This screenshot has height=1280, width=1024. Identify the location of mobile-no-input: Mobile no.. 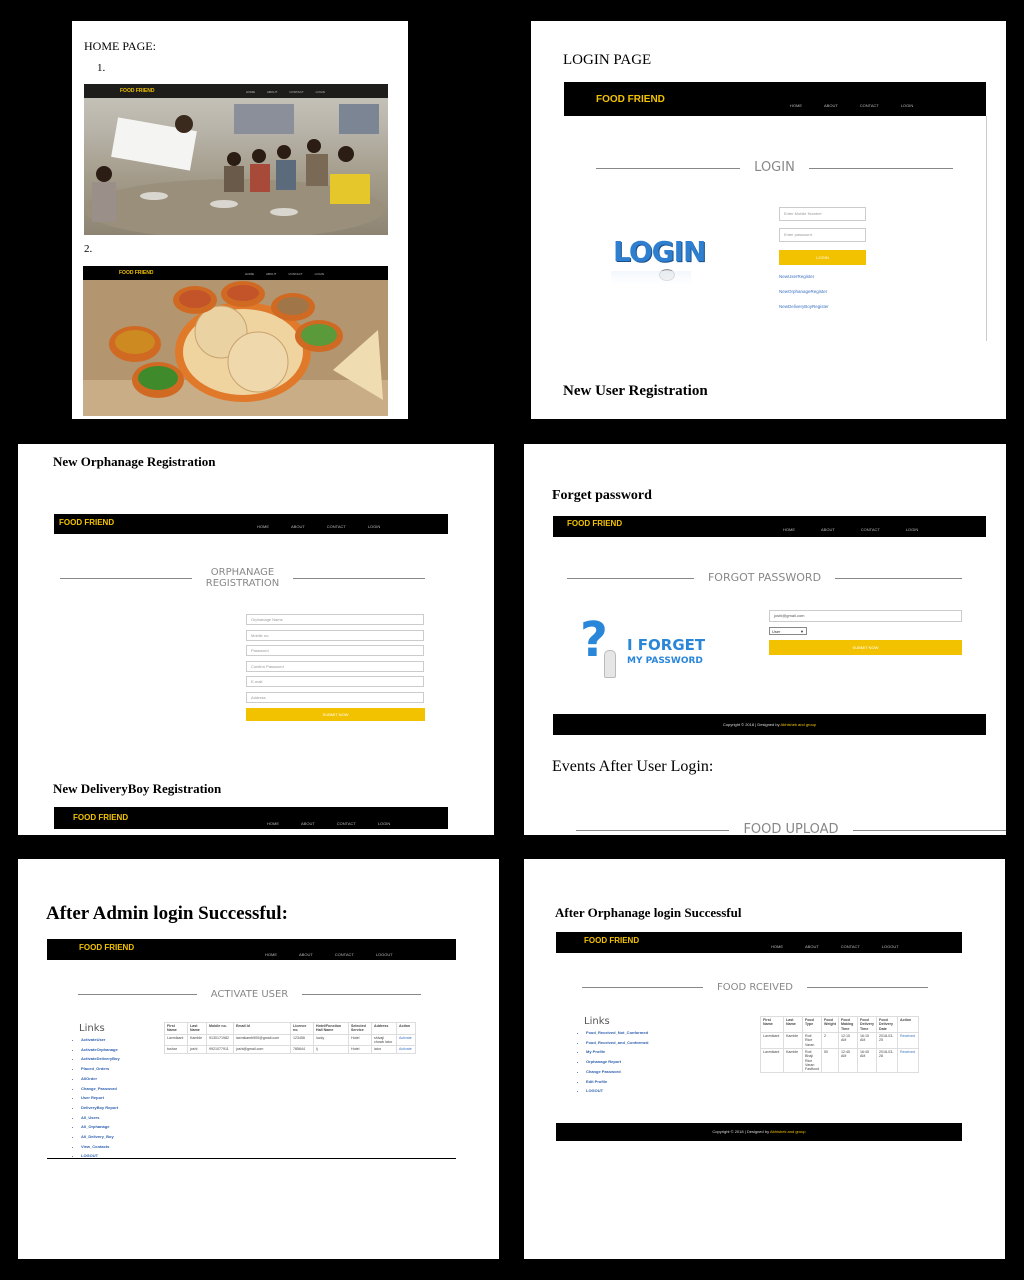
(335, 635).